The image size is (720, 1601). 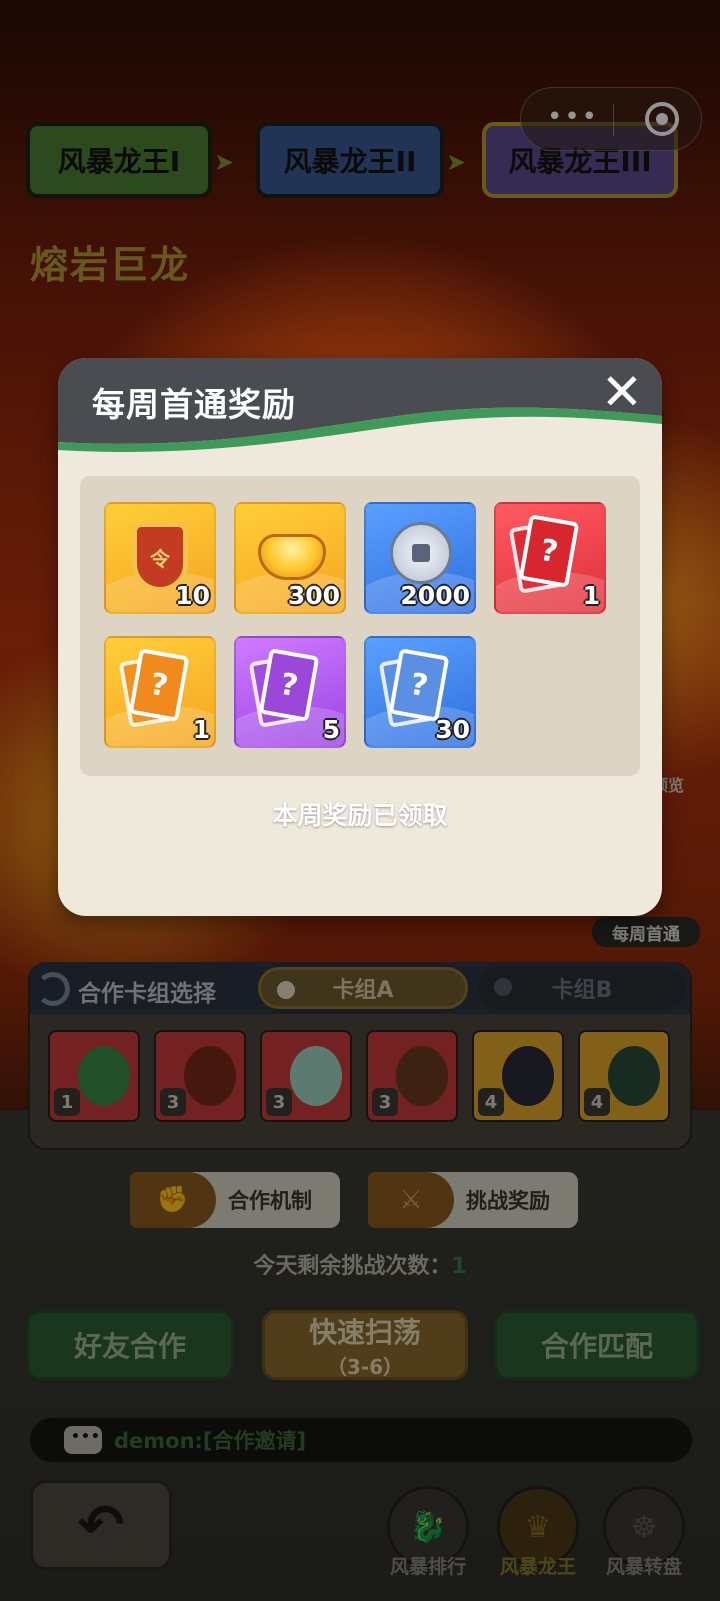 What do you see at coordinates (313, 595) in the screenshot?
I see `reward-count: 300` at bounding box center [313, 595].